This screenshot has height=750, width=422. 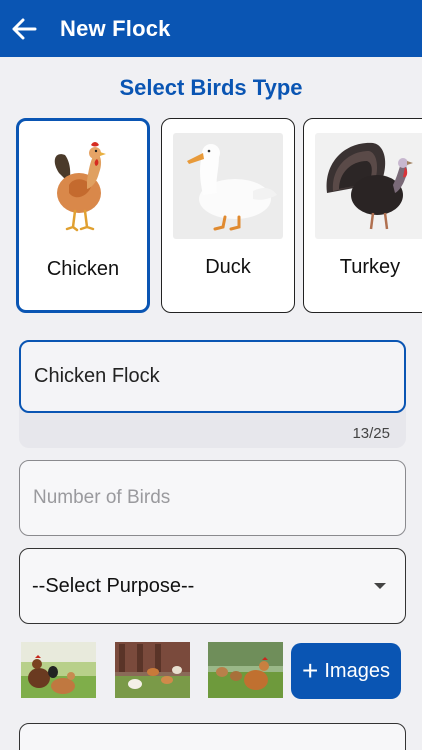 I want to click on section-title: Select Birds Type, so click(x=211, y=87).